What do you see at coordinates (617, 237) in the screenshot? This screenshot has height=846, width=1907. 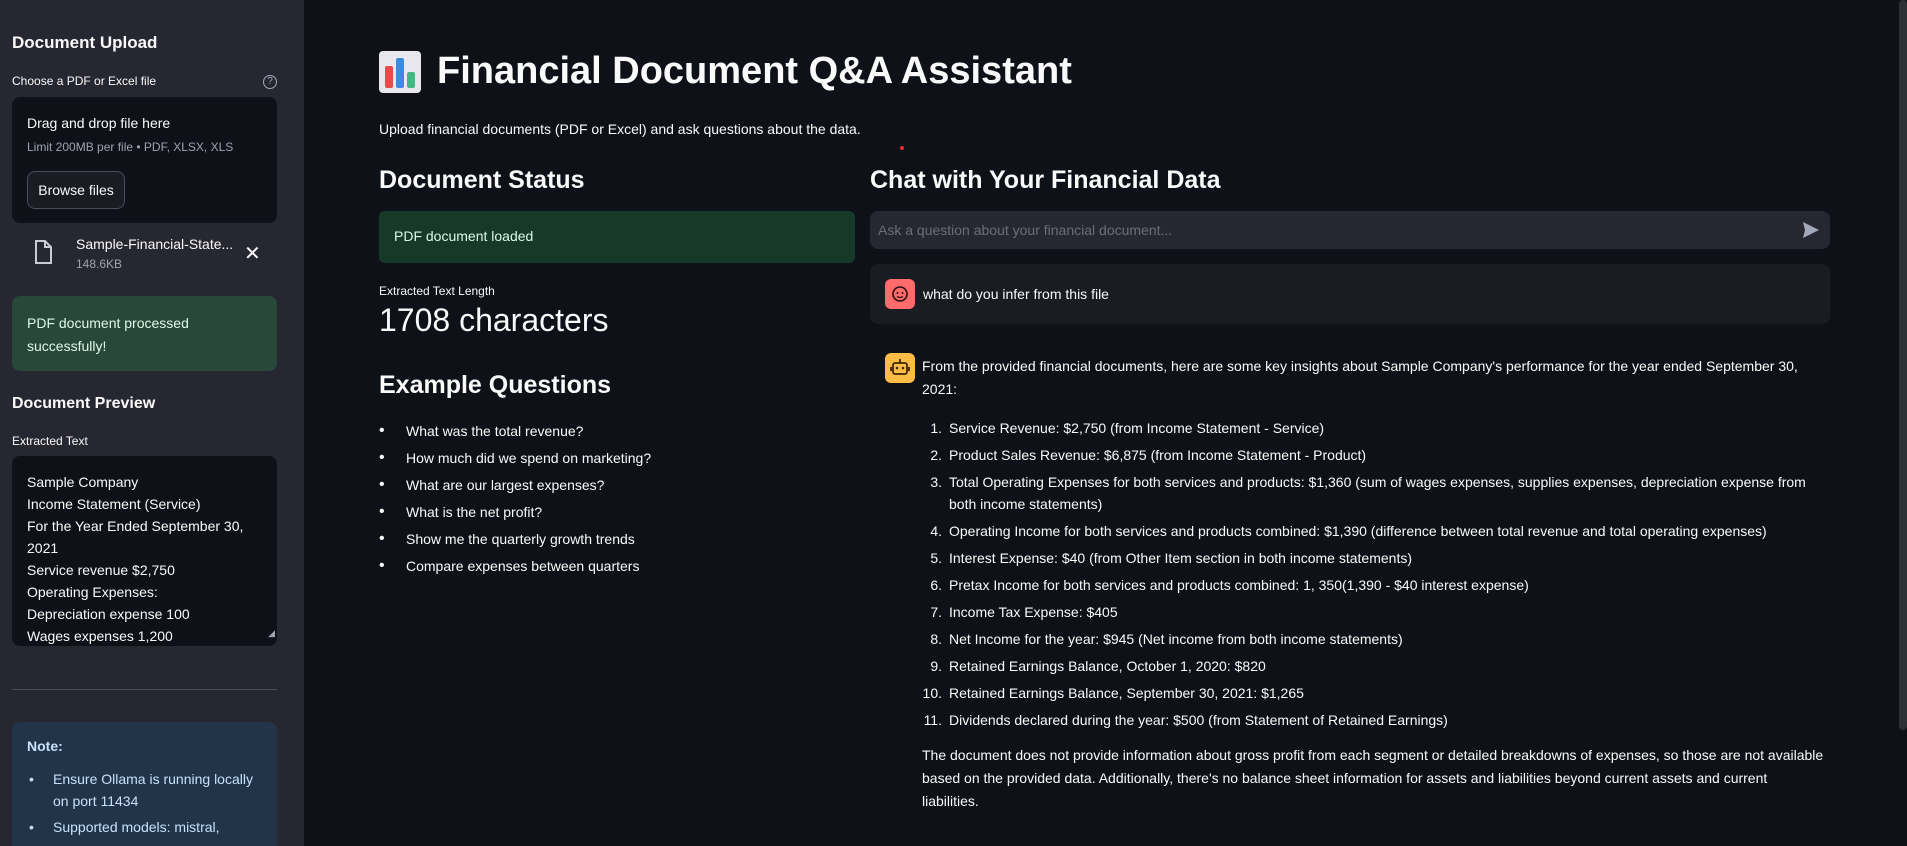 I see `document-loaded-alert: PDF document loaded` at bounding box center [617, 237].